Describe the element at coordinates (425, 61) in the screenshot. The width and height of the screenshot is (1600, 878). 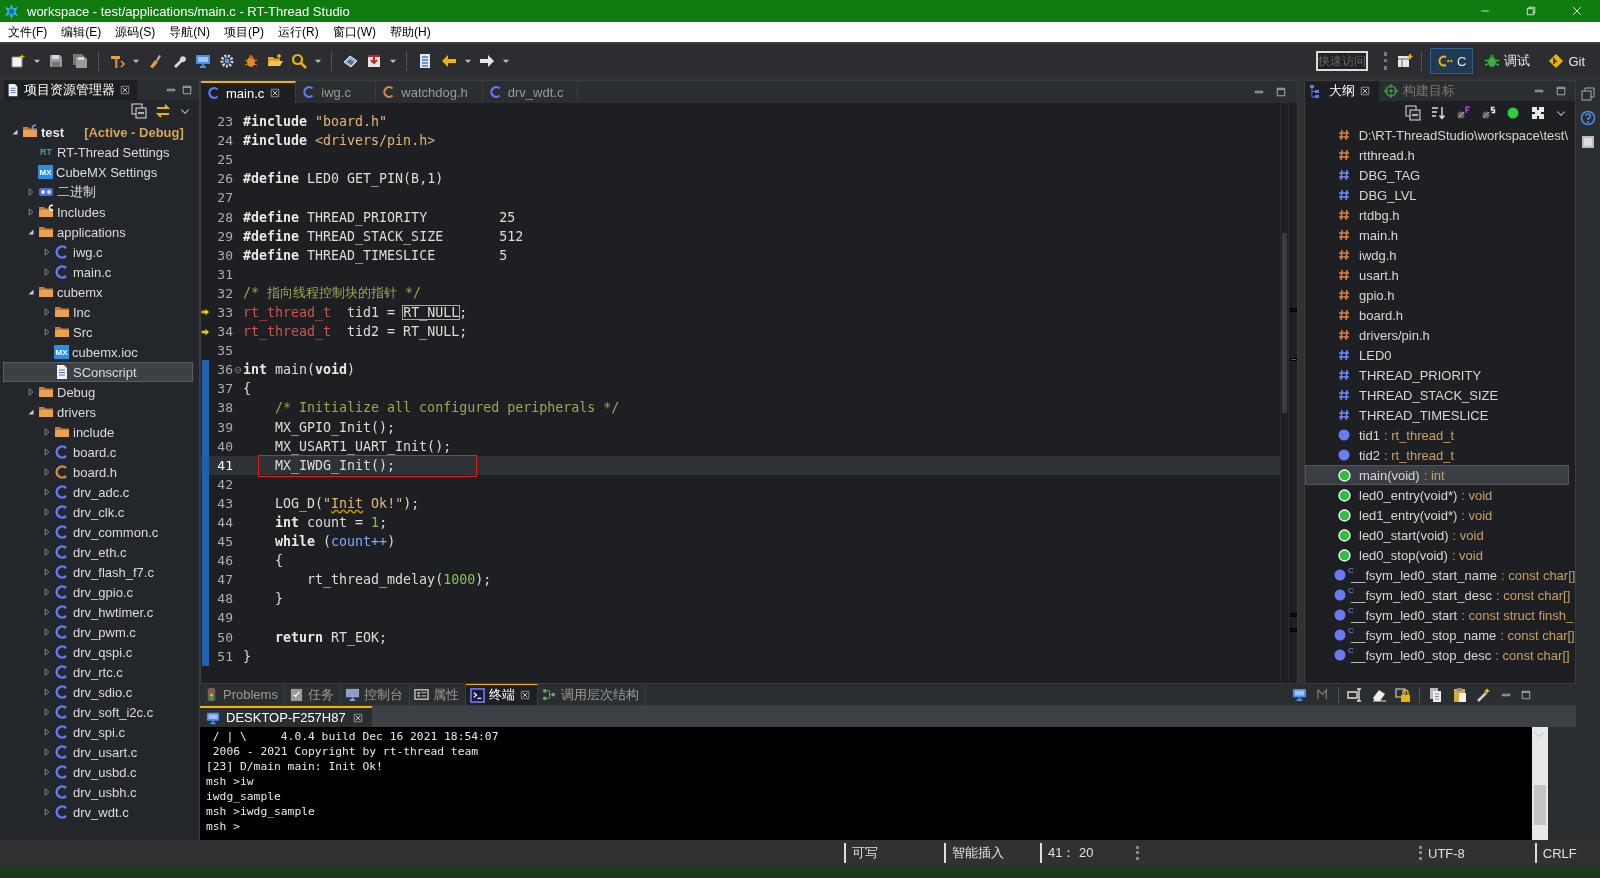
I see `list-icon` at that location.